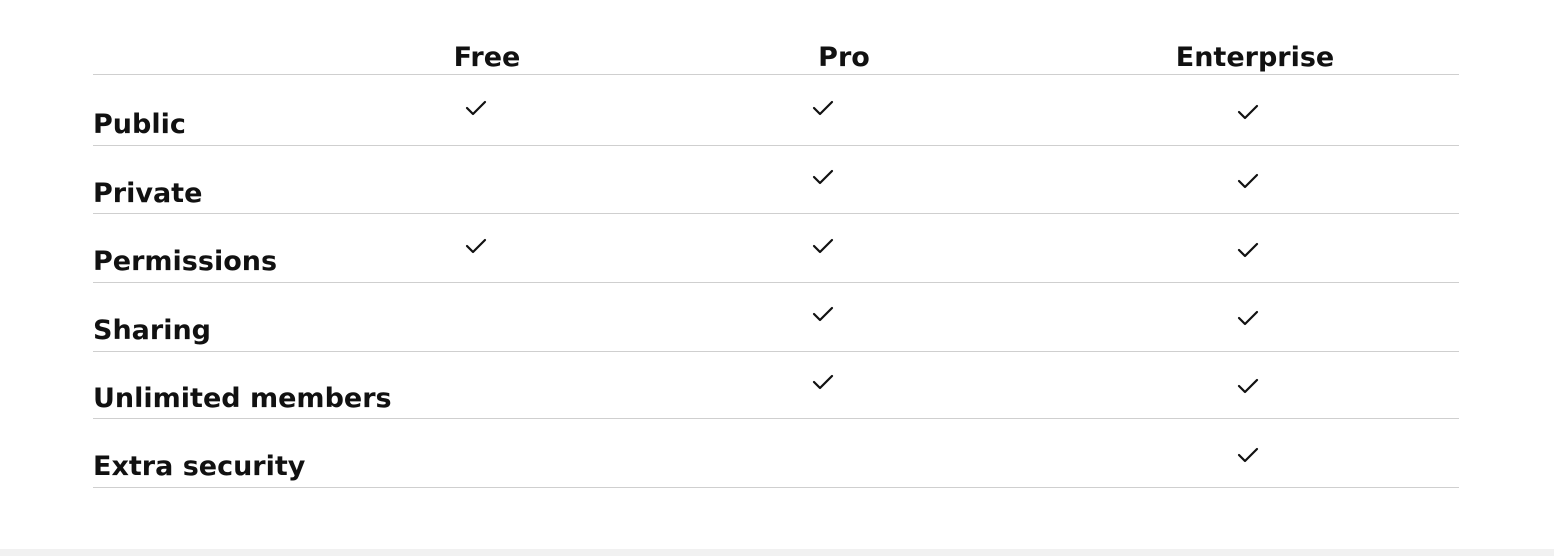  I want to click on page-bottom-band, so click(777, 552).